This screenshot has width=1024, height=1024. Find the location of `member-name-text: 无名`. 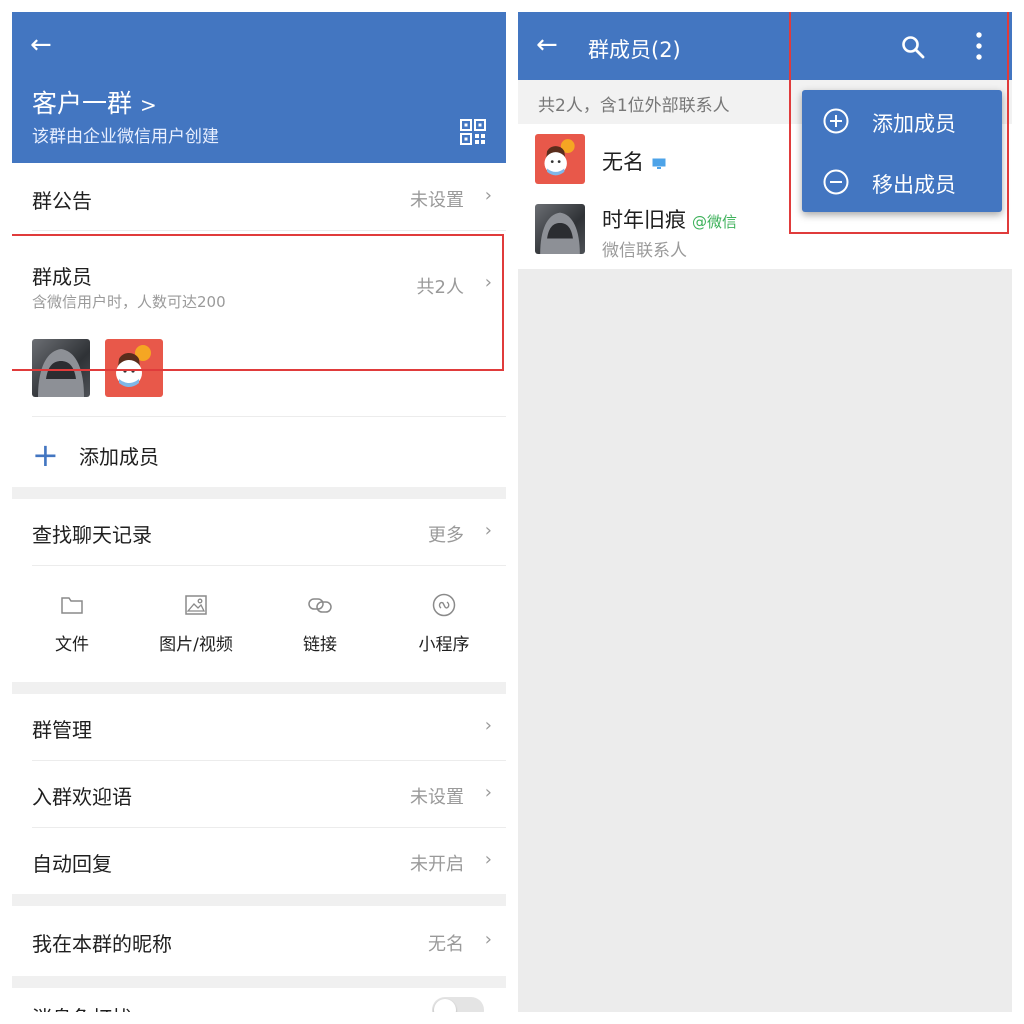

member-name-text: 无名 is located at coordinates (623, 162).